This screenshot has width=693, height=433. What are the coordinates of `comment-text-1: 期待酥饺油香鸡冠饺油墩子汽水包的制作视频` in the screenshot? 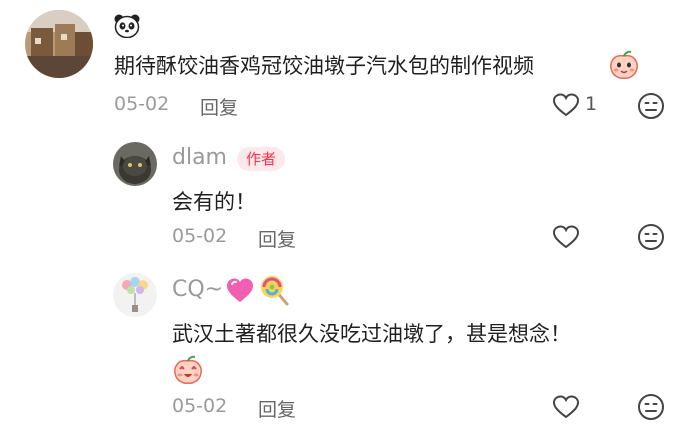 It's located at (324, 66).